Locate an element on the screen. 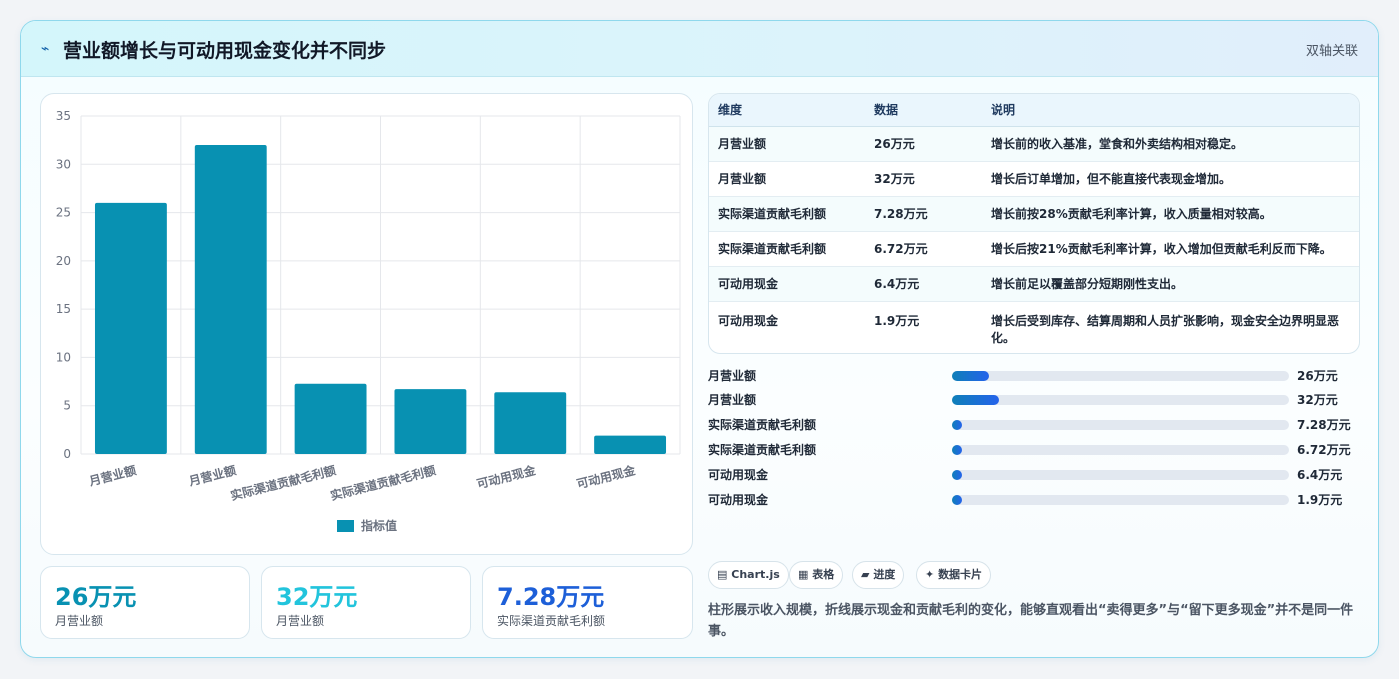 This screenshot has height=679, width=1399. table-row: 月营业额 26万元 增长前的收入基准，堂食和外卖结构相对稳定。 is located at coordinates (1034, 144).